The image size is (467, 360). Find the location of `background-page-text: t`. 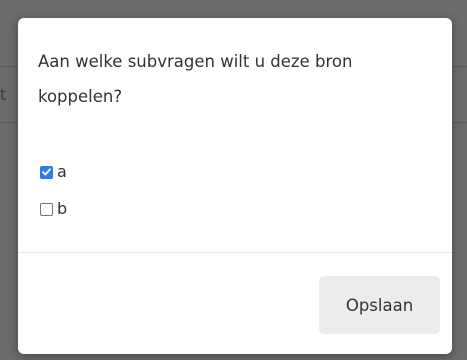

background-page-text: t is located at coordinates (3, 95).